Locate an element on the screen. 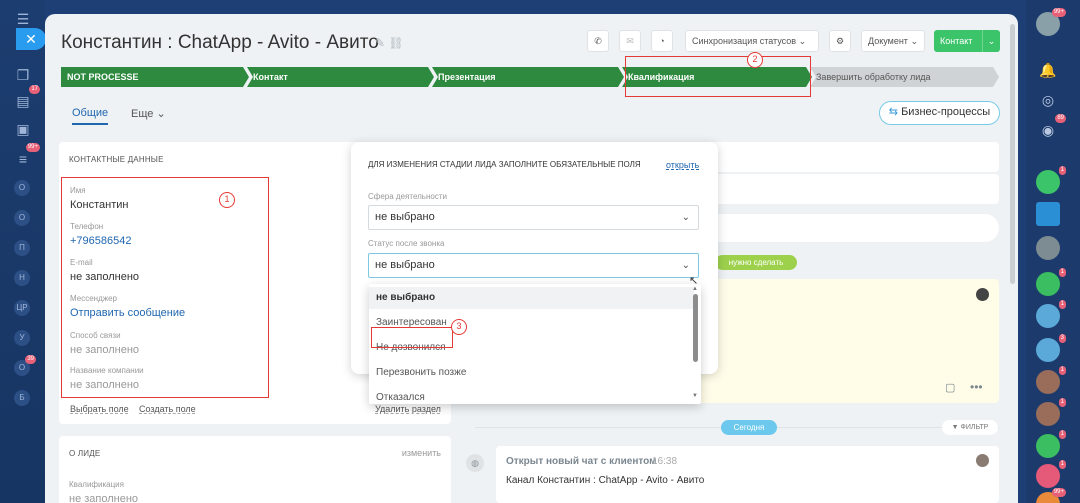 The width and height of the screenshot is (1080, 503). handshake-icon: 1 is located at coordinates (1051, 180).